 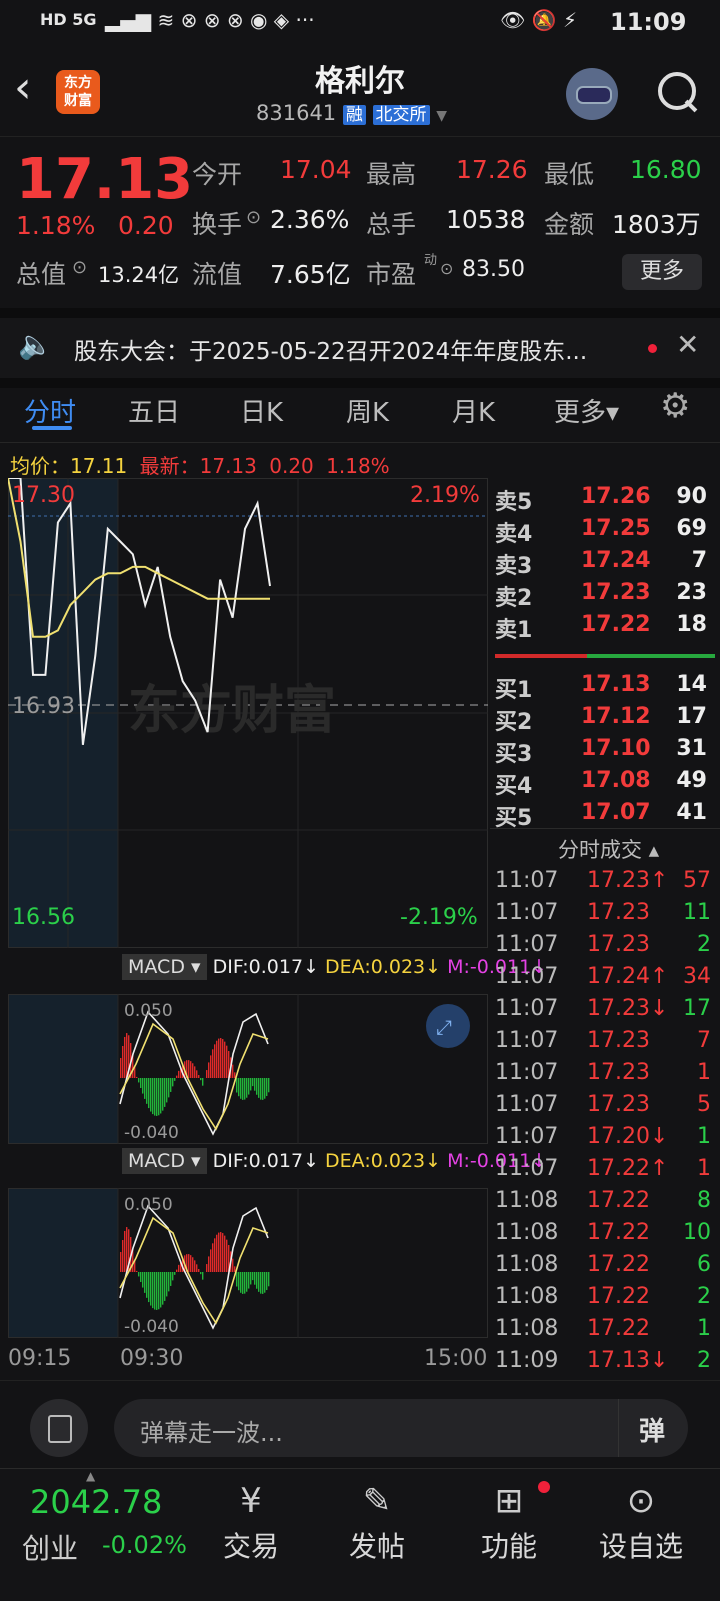 I want to click on nav-functions-label: 功能, so click(x=508, y=1546).